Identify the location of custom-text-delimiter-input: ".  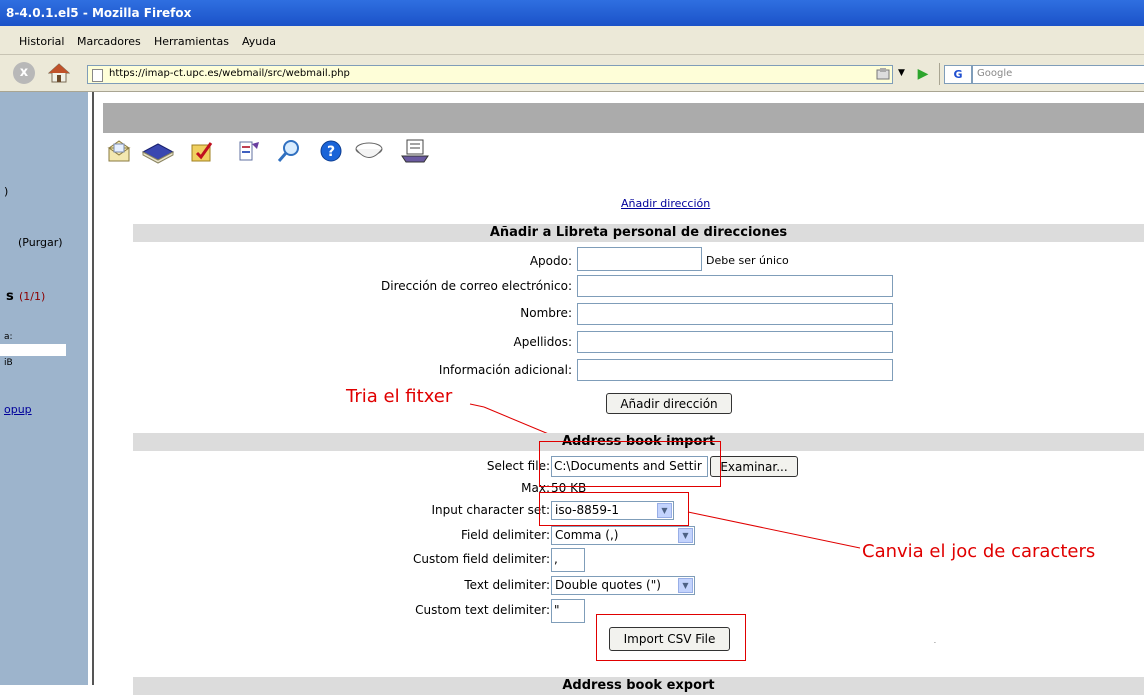
(568, 611).